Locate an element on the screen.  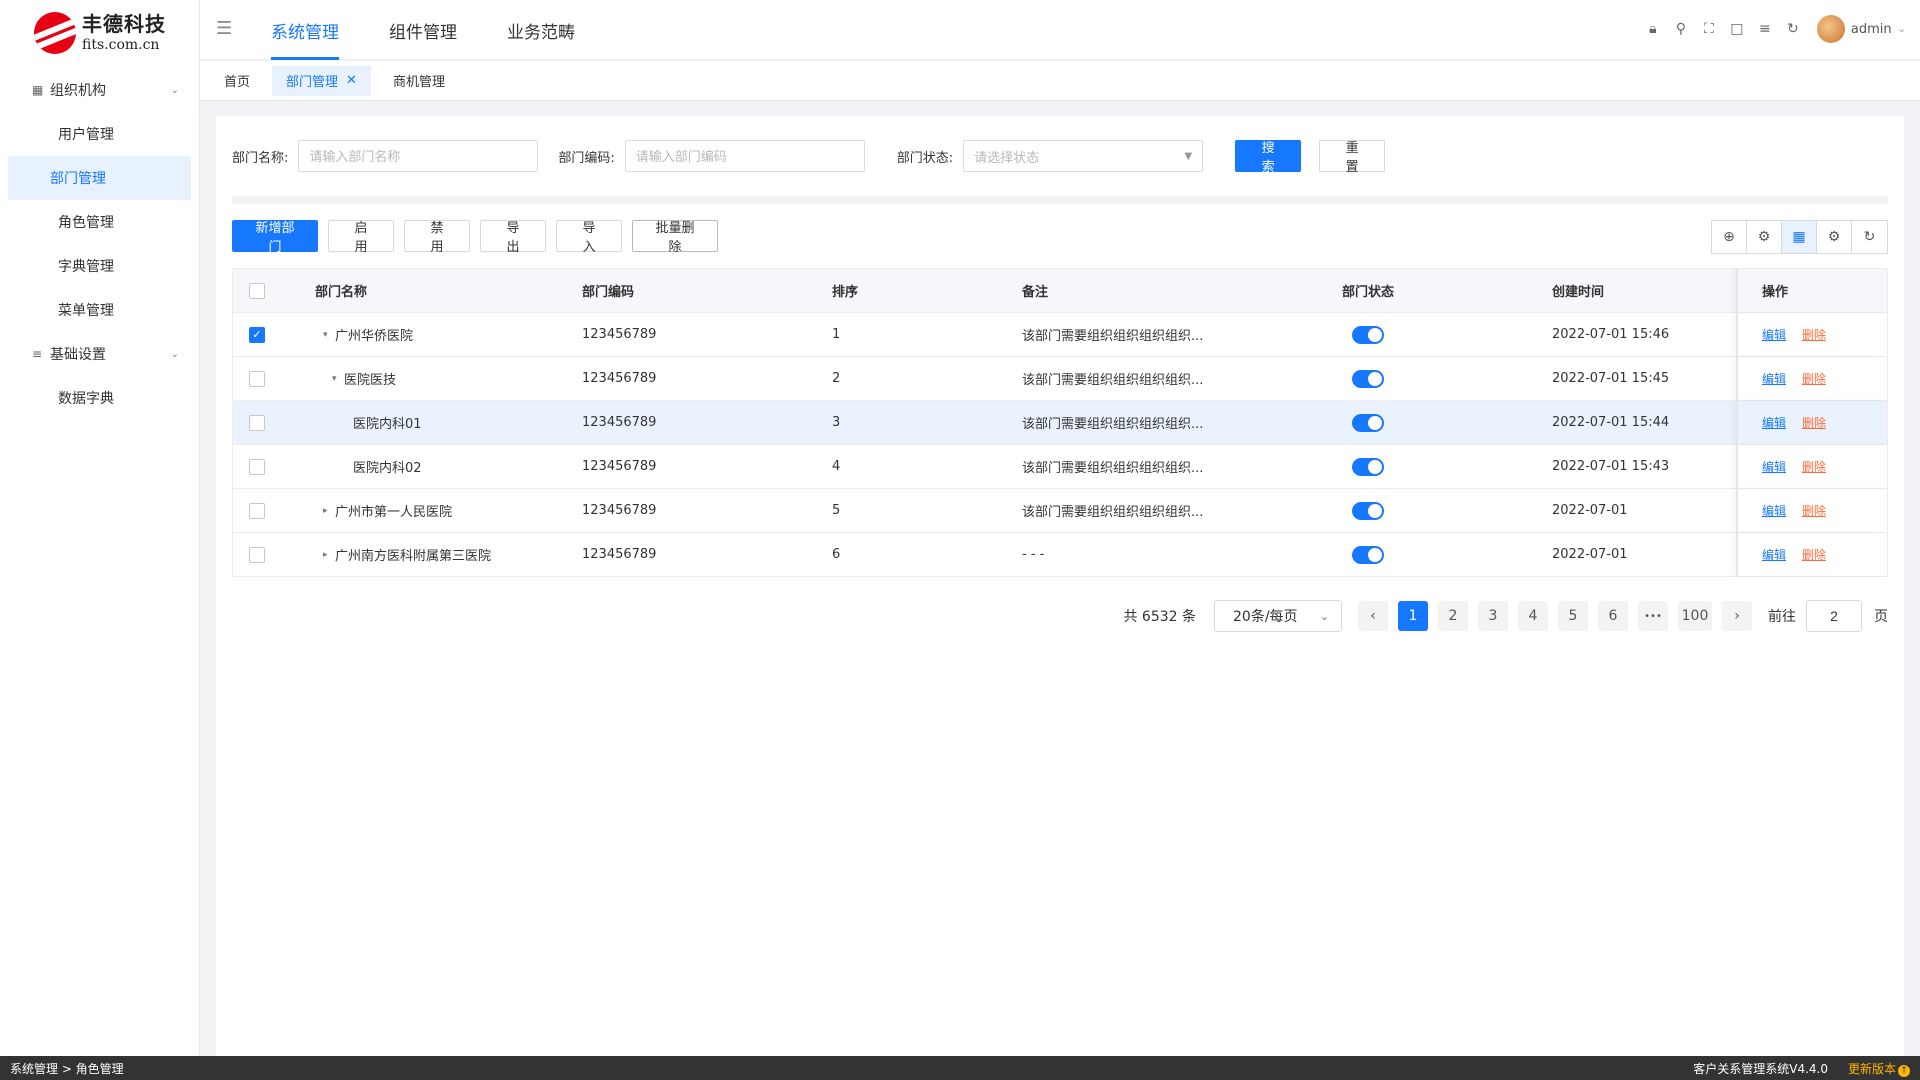
page-button: 2 is located at coordinates (1453, 616).